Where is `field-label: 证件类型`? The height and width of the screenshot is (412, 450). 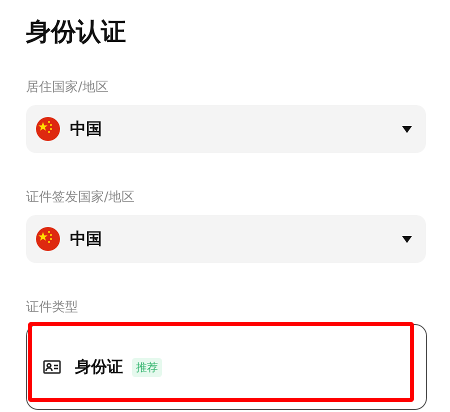
field-label: 证件类型 is located at coordinates (52, 308).